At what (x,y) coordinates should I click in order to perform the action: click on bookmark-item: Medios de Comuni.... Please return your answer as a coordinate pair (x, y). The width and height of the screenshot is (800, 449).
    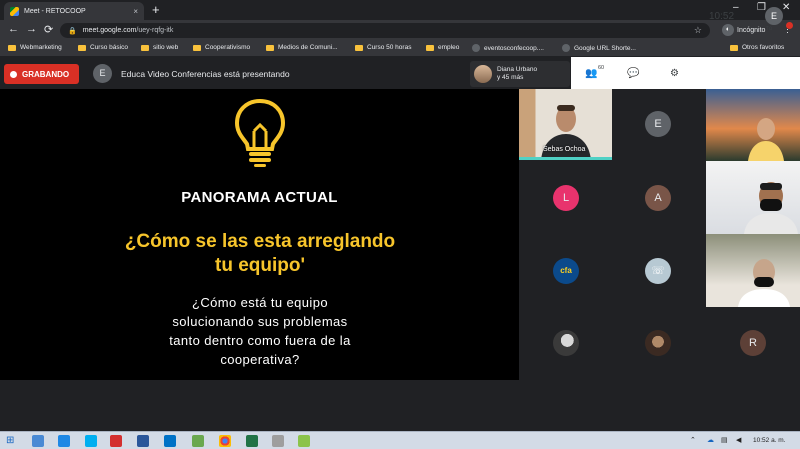
    Looking at the image, I should click on (302, 47).